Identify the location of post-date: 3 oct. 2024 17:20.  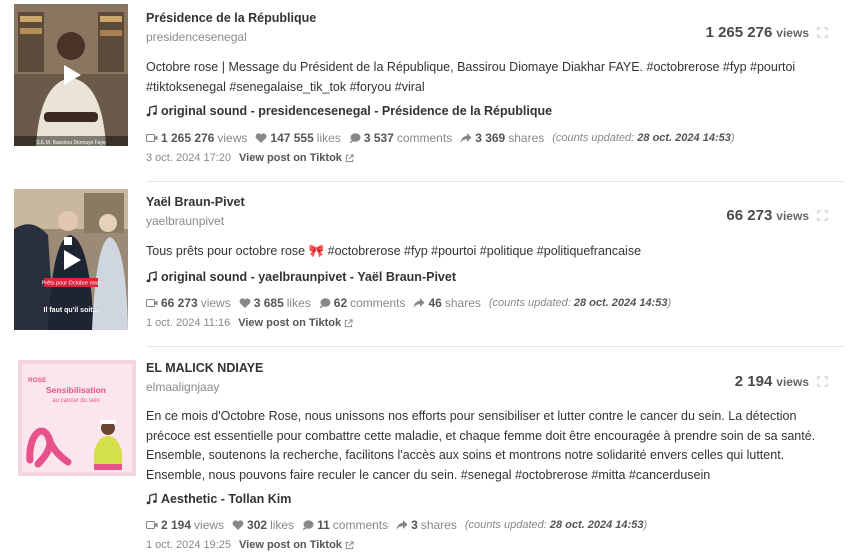
(189, 158).